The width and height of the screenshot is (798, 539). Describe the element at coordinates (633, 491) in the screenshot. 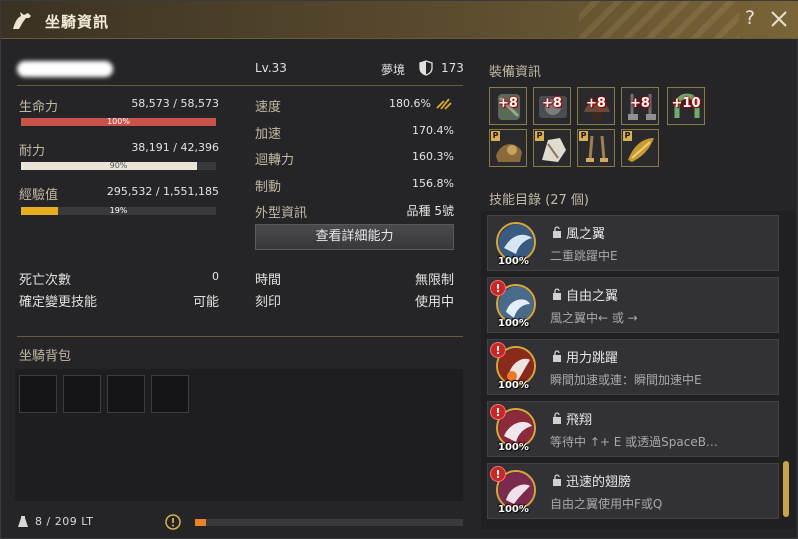

I see `skill-item: ! 100% 迅速的翅膀 自由之翼使用中F或Q` at that location.